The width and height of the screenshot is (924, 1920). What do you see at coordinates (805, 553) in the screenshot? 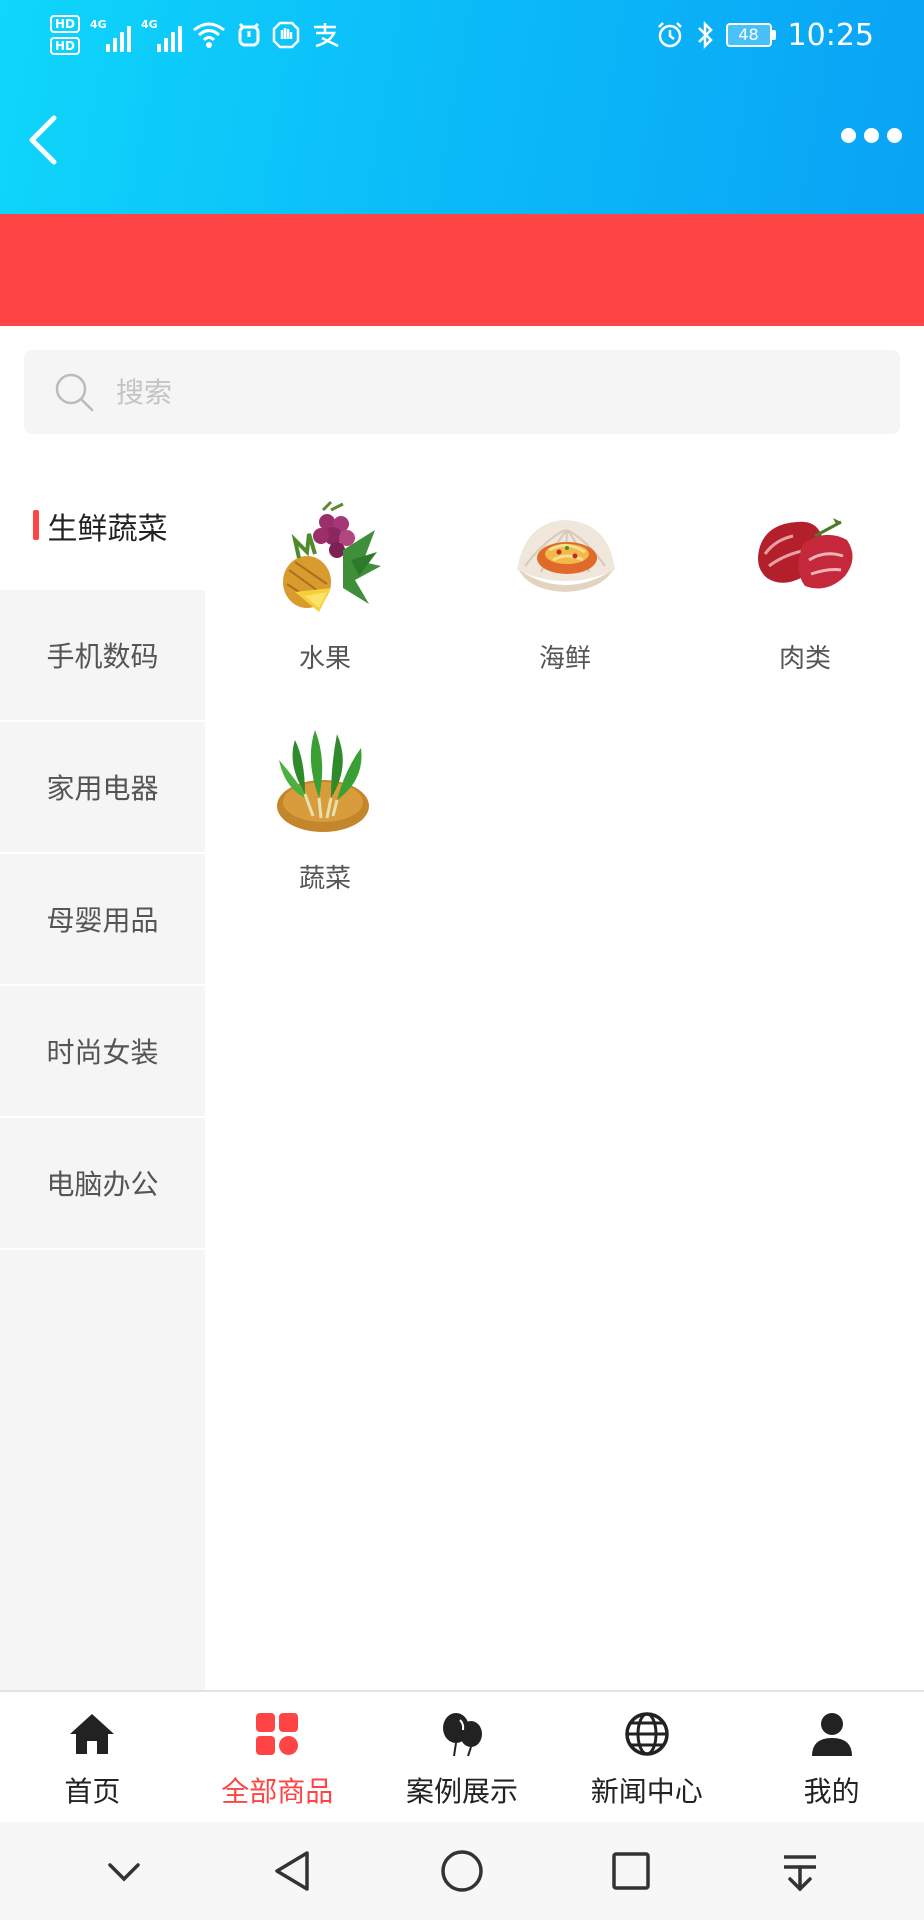
I see `meat-image` at bounding box center [805, 553].